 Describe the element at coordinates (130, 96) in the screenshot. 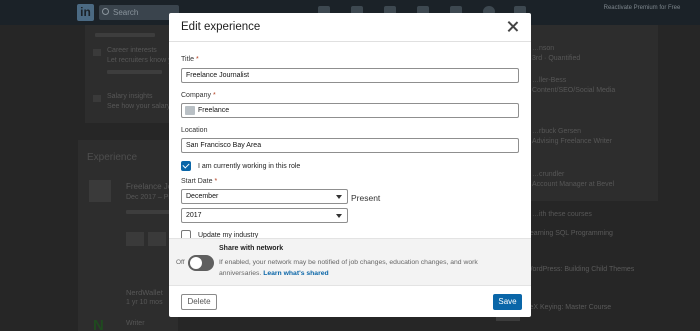

I see `sidebar-item-title: Salary insights` at that location.